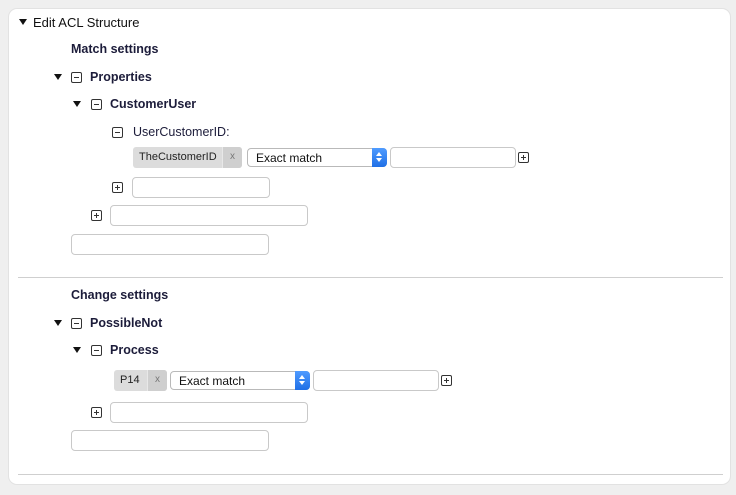 The image size is (736, 495). Describe the element at coordinates (58, 77) in the screenshot. I see `expand-properties-icon` at that location.